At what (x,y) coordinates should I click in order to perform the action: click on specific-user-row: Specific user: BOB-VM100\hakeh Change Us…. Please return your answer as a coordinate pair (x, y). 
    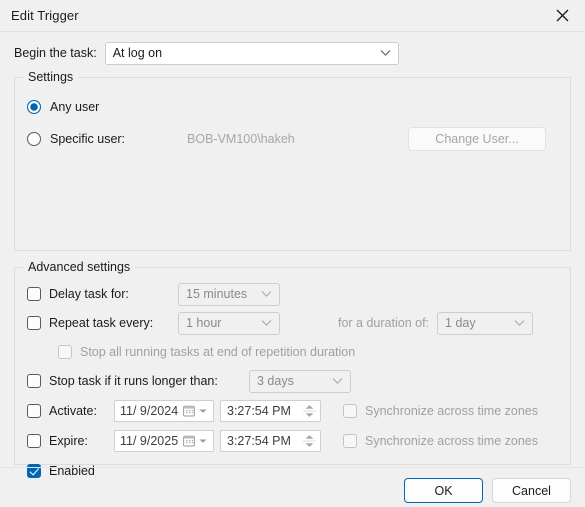
    Looking at the image, I should click on (292, 138).